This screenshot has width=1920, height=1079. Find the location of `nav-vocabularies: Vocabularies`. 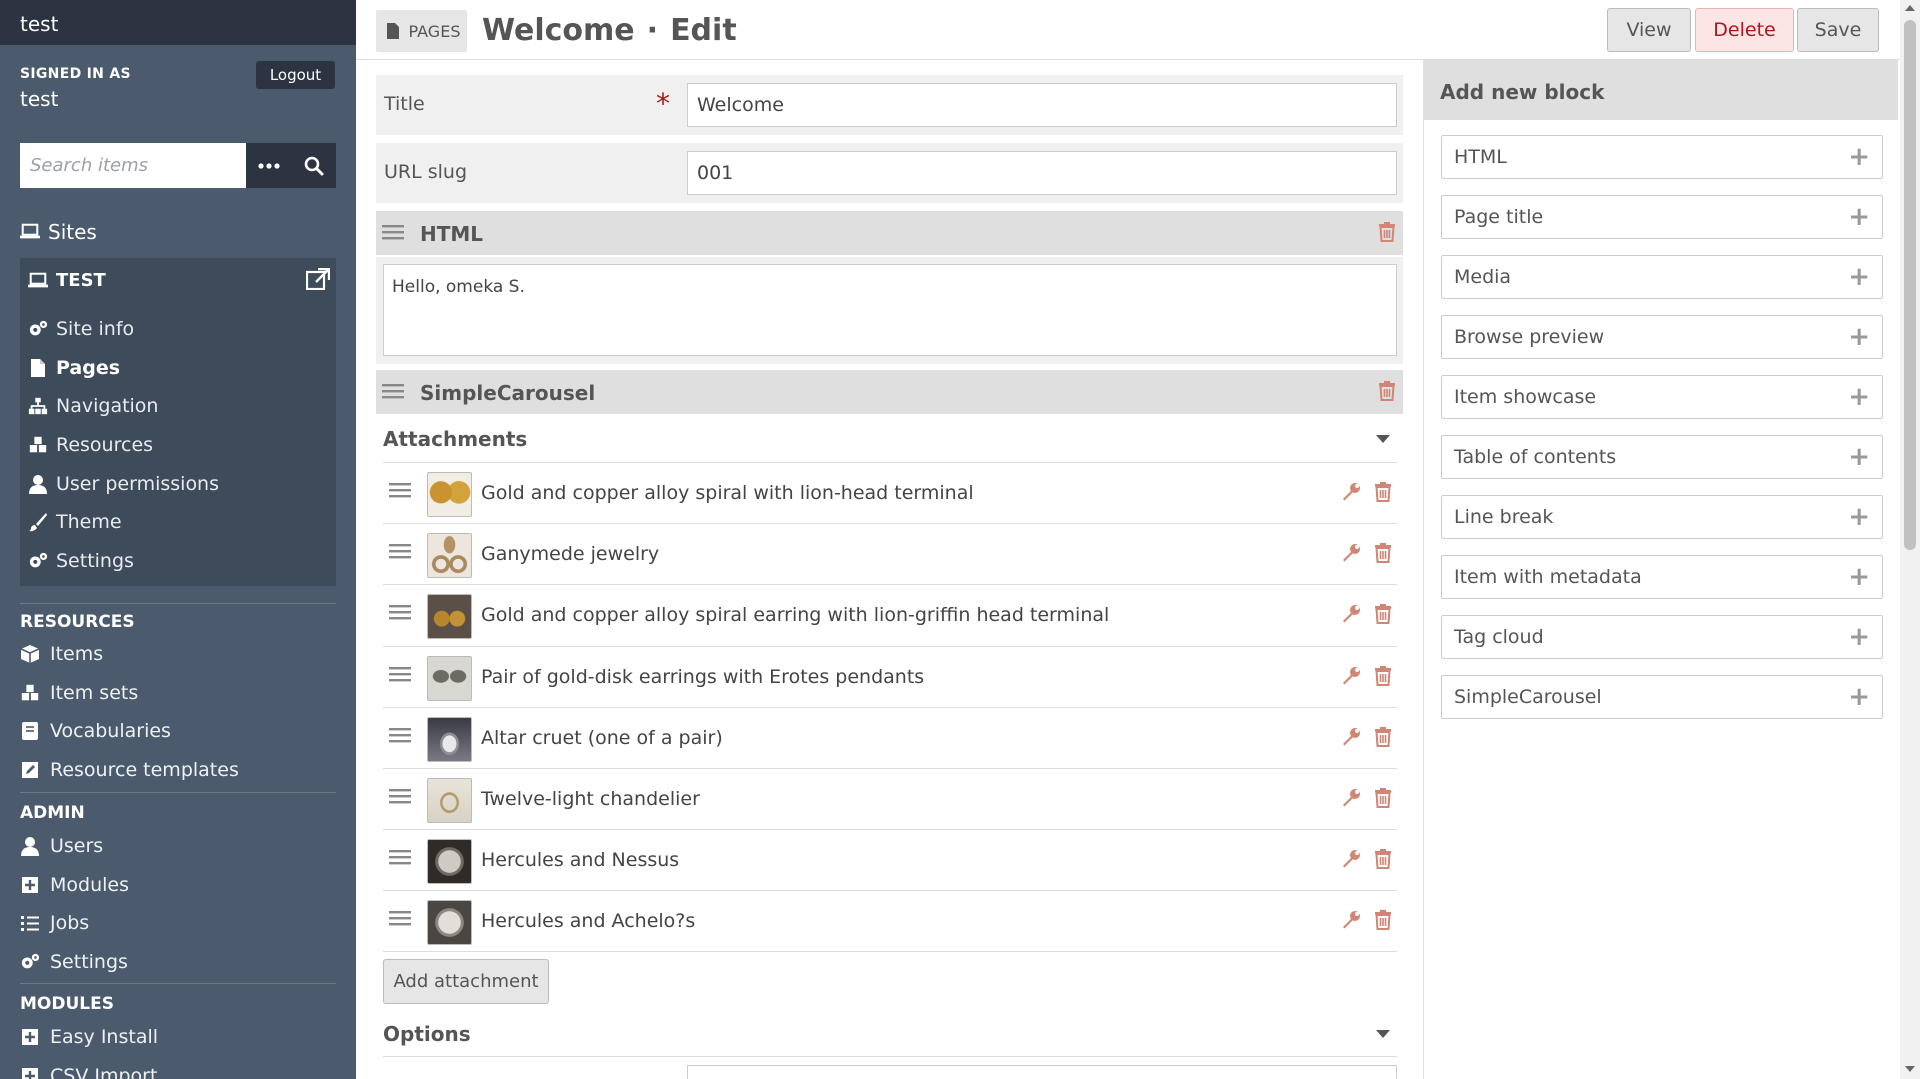

nav-vocabularies: Vocabularies is located at coordinates (129, 731).